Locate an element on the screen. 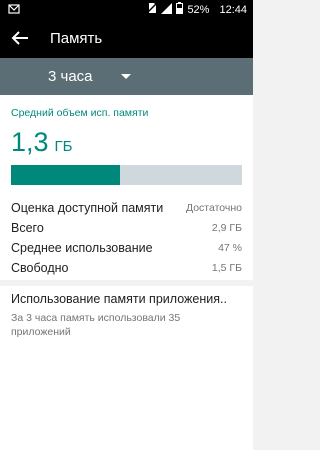  period-dropdown: 3 часа is located at coordinates (89, 76).